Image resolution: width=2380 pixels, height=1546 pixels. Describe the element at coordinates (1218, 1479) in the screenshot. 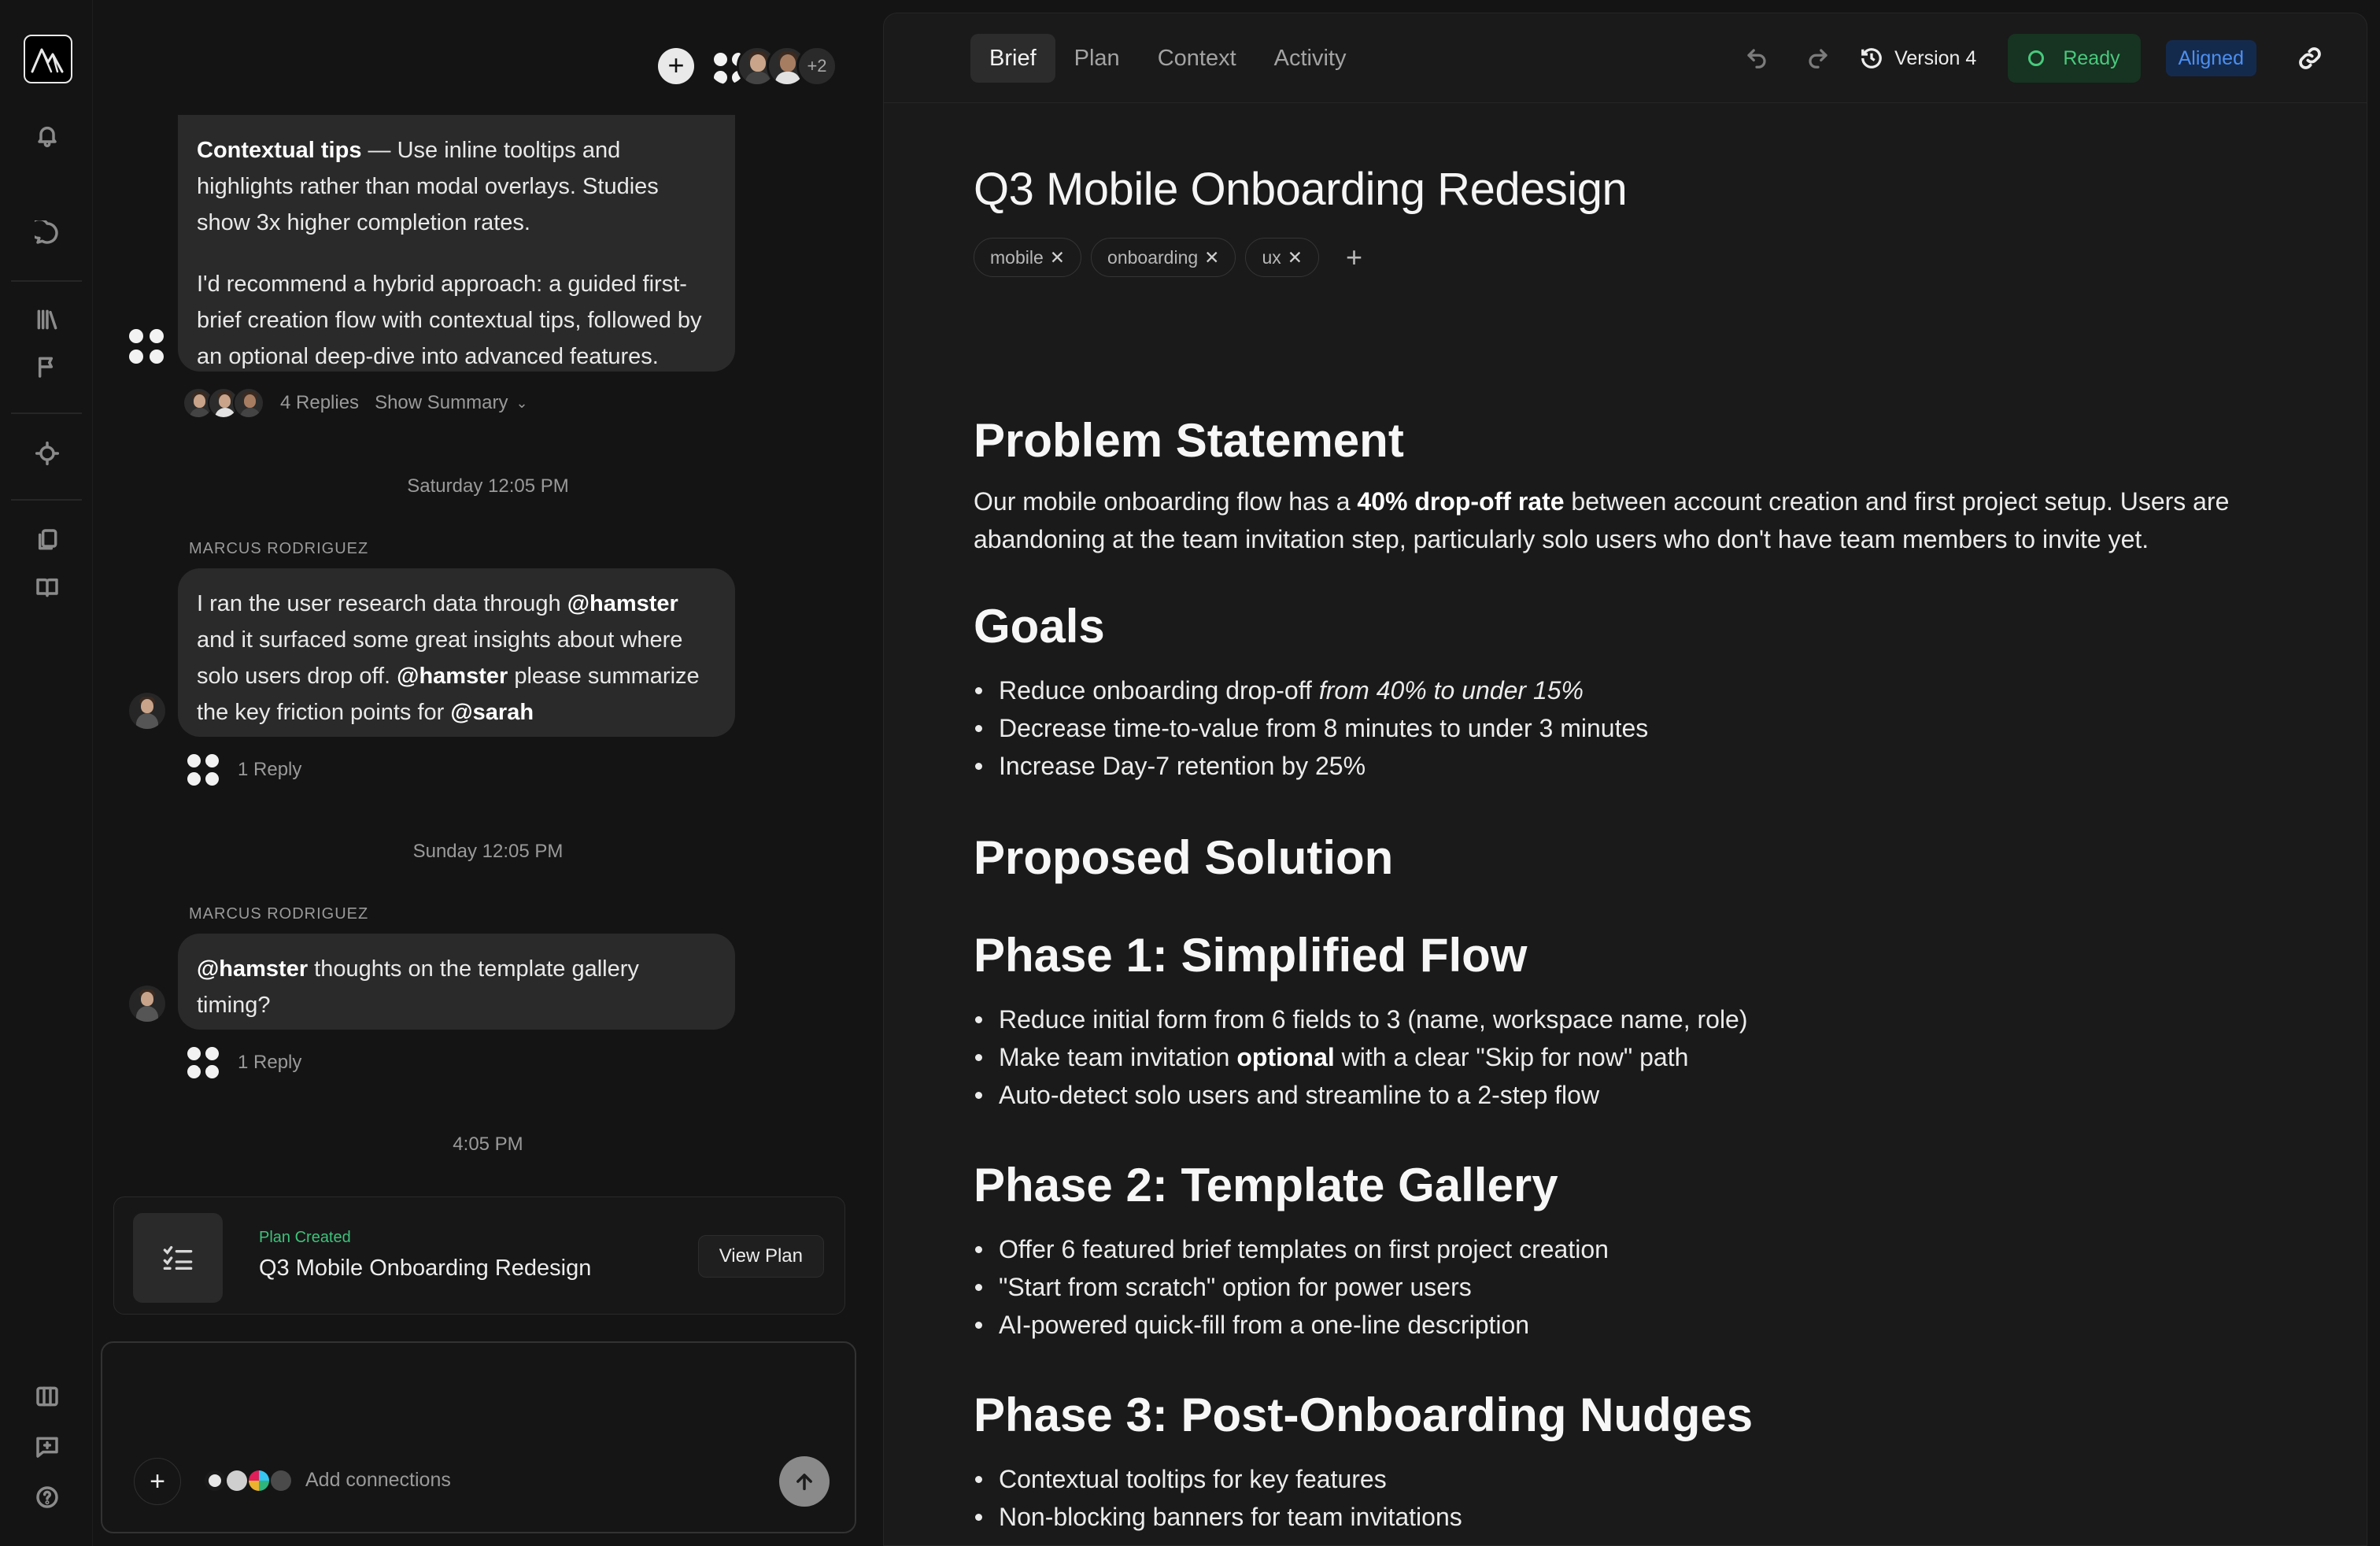

I see `list-item: Contextual tooltips for key features` at that location.